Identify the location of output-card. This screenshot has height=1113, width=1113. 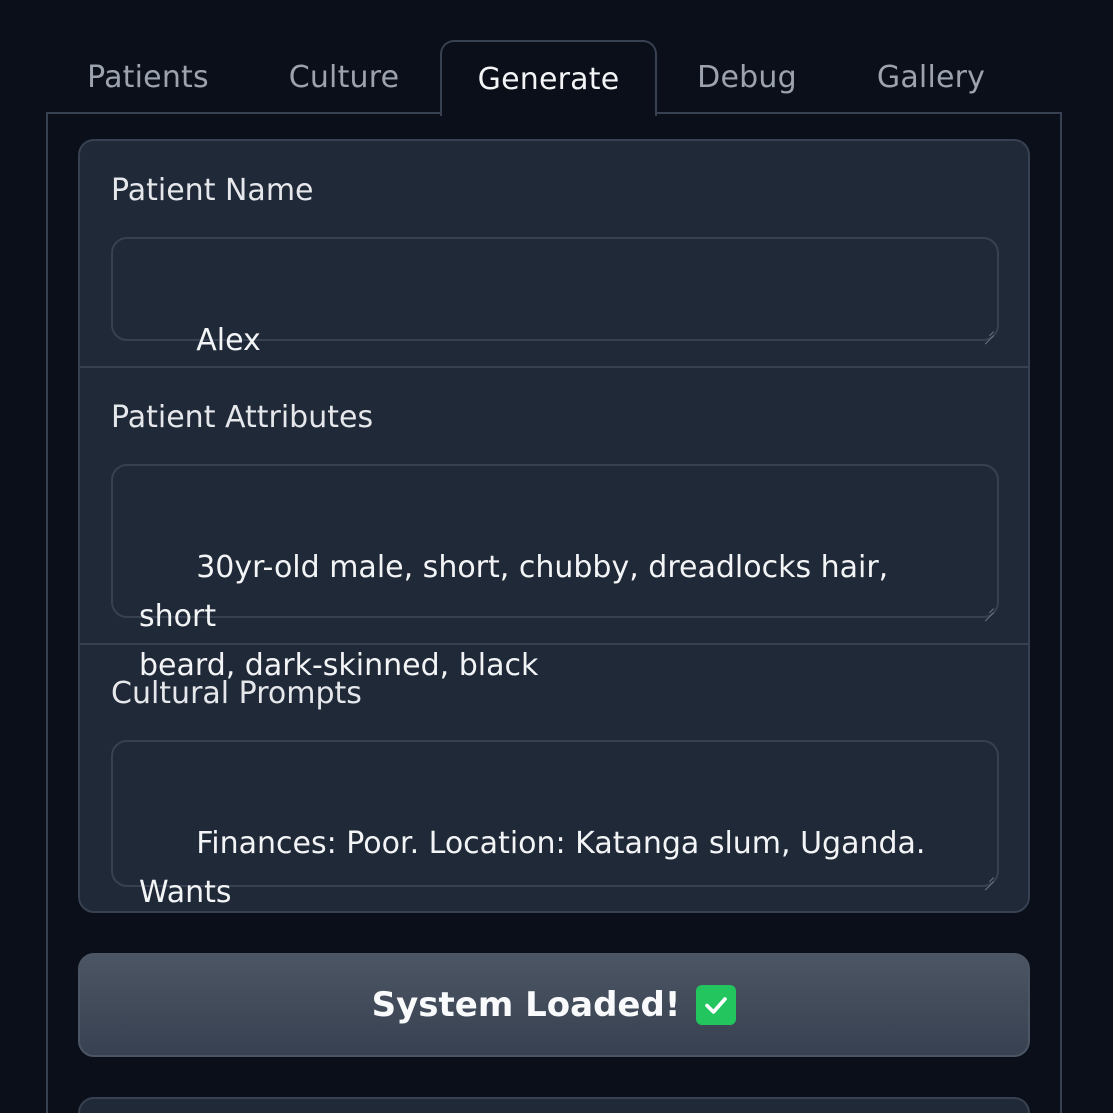
(554, 1105).